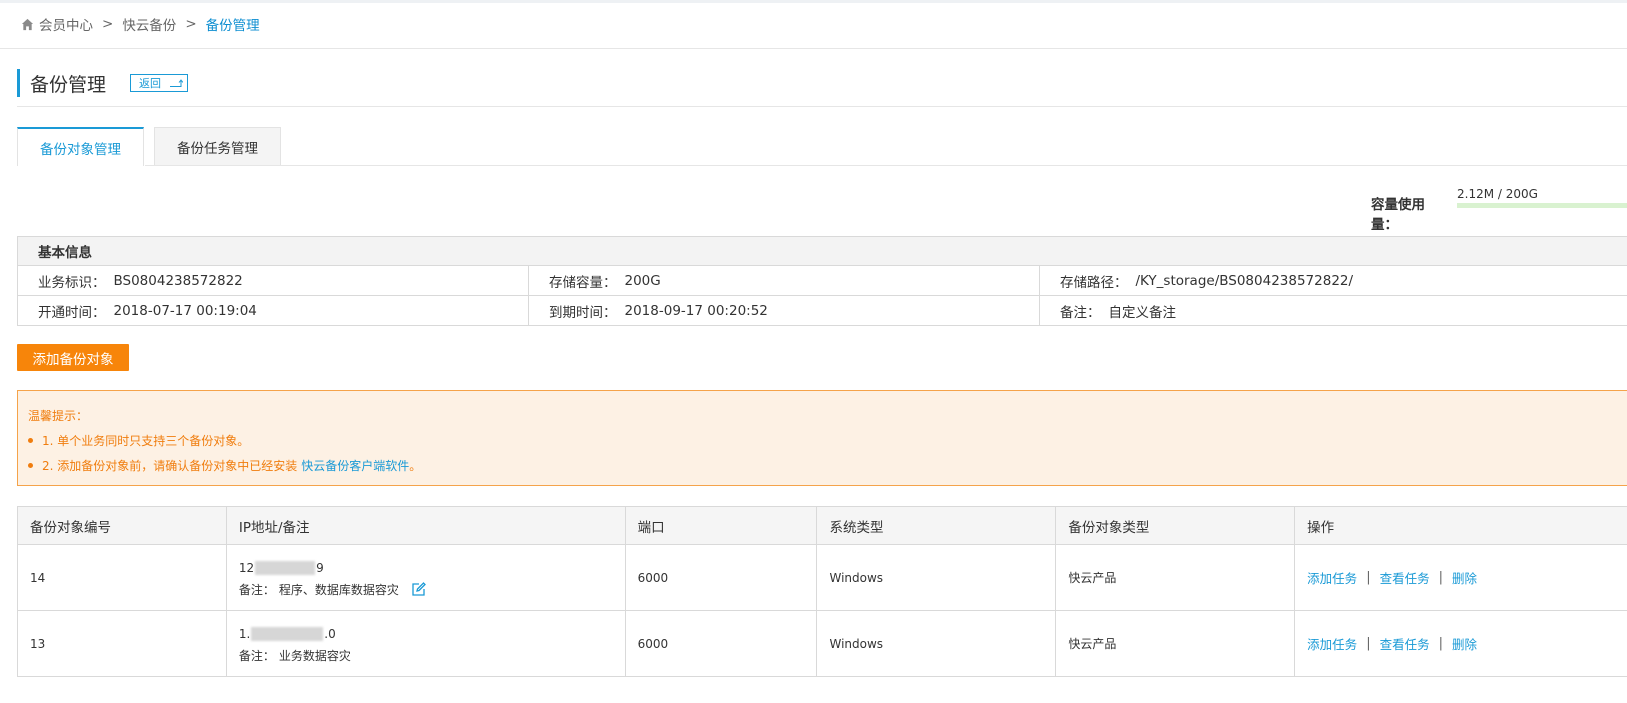 The height and width of the screenshot is (703, 1627). Describe the element at coordinates (73, 357) in the screenshot. I see `add-backup-object-button: 添加备份对象` at that location.